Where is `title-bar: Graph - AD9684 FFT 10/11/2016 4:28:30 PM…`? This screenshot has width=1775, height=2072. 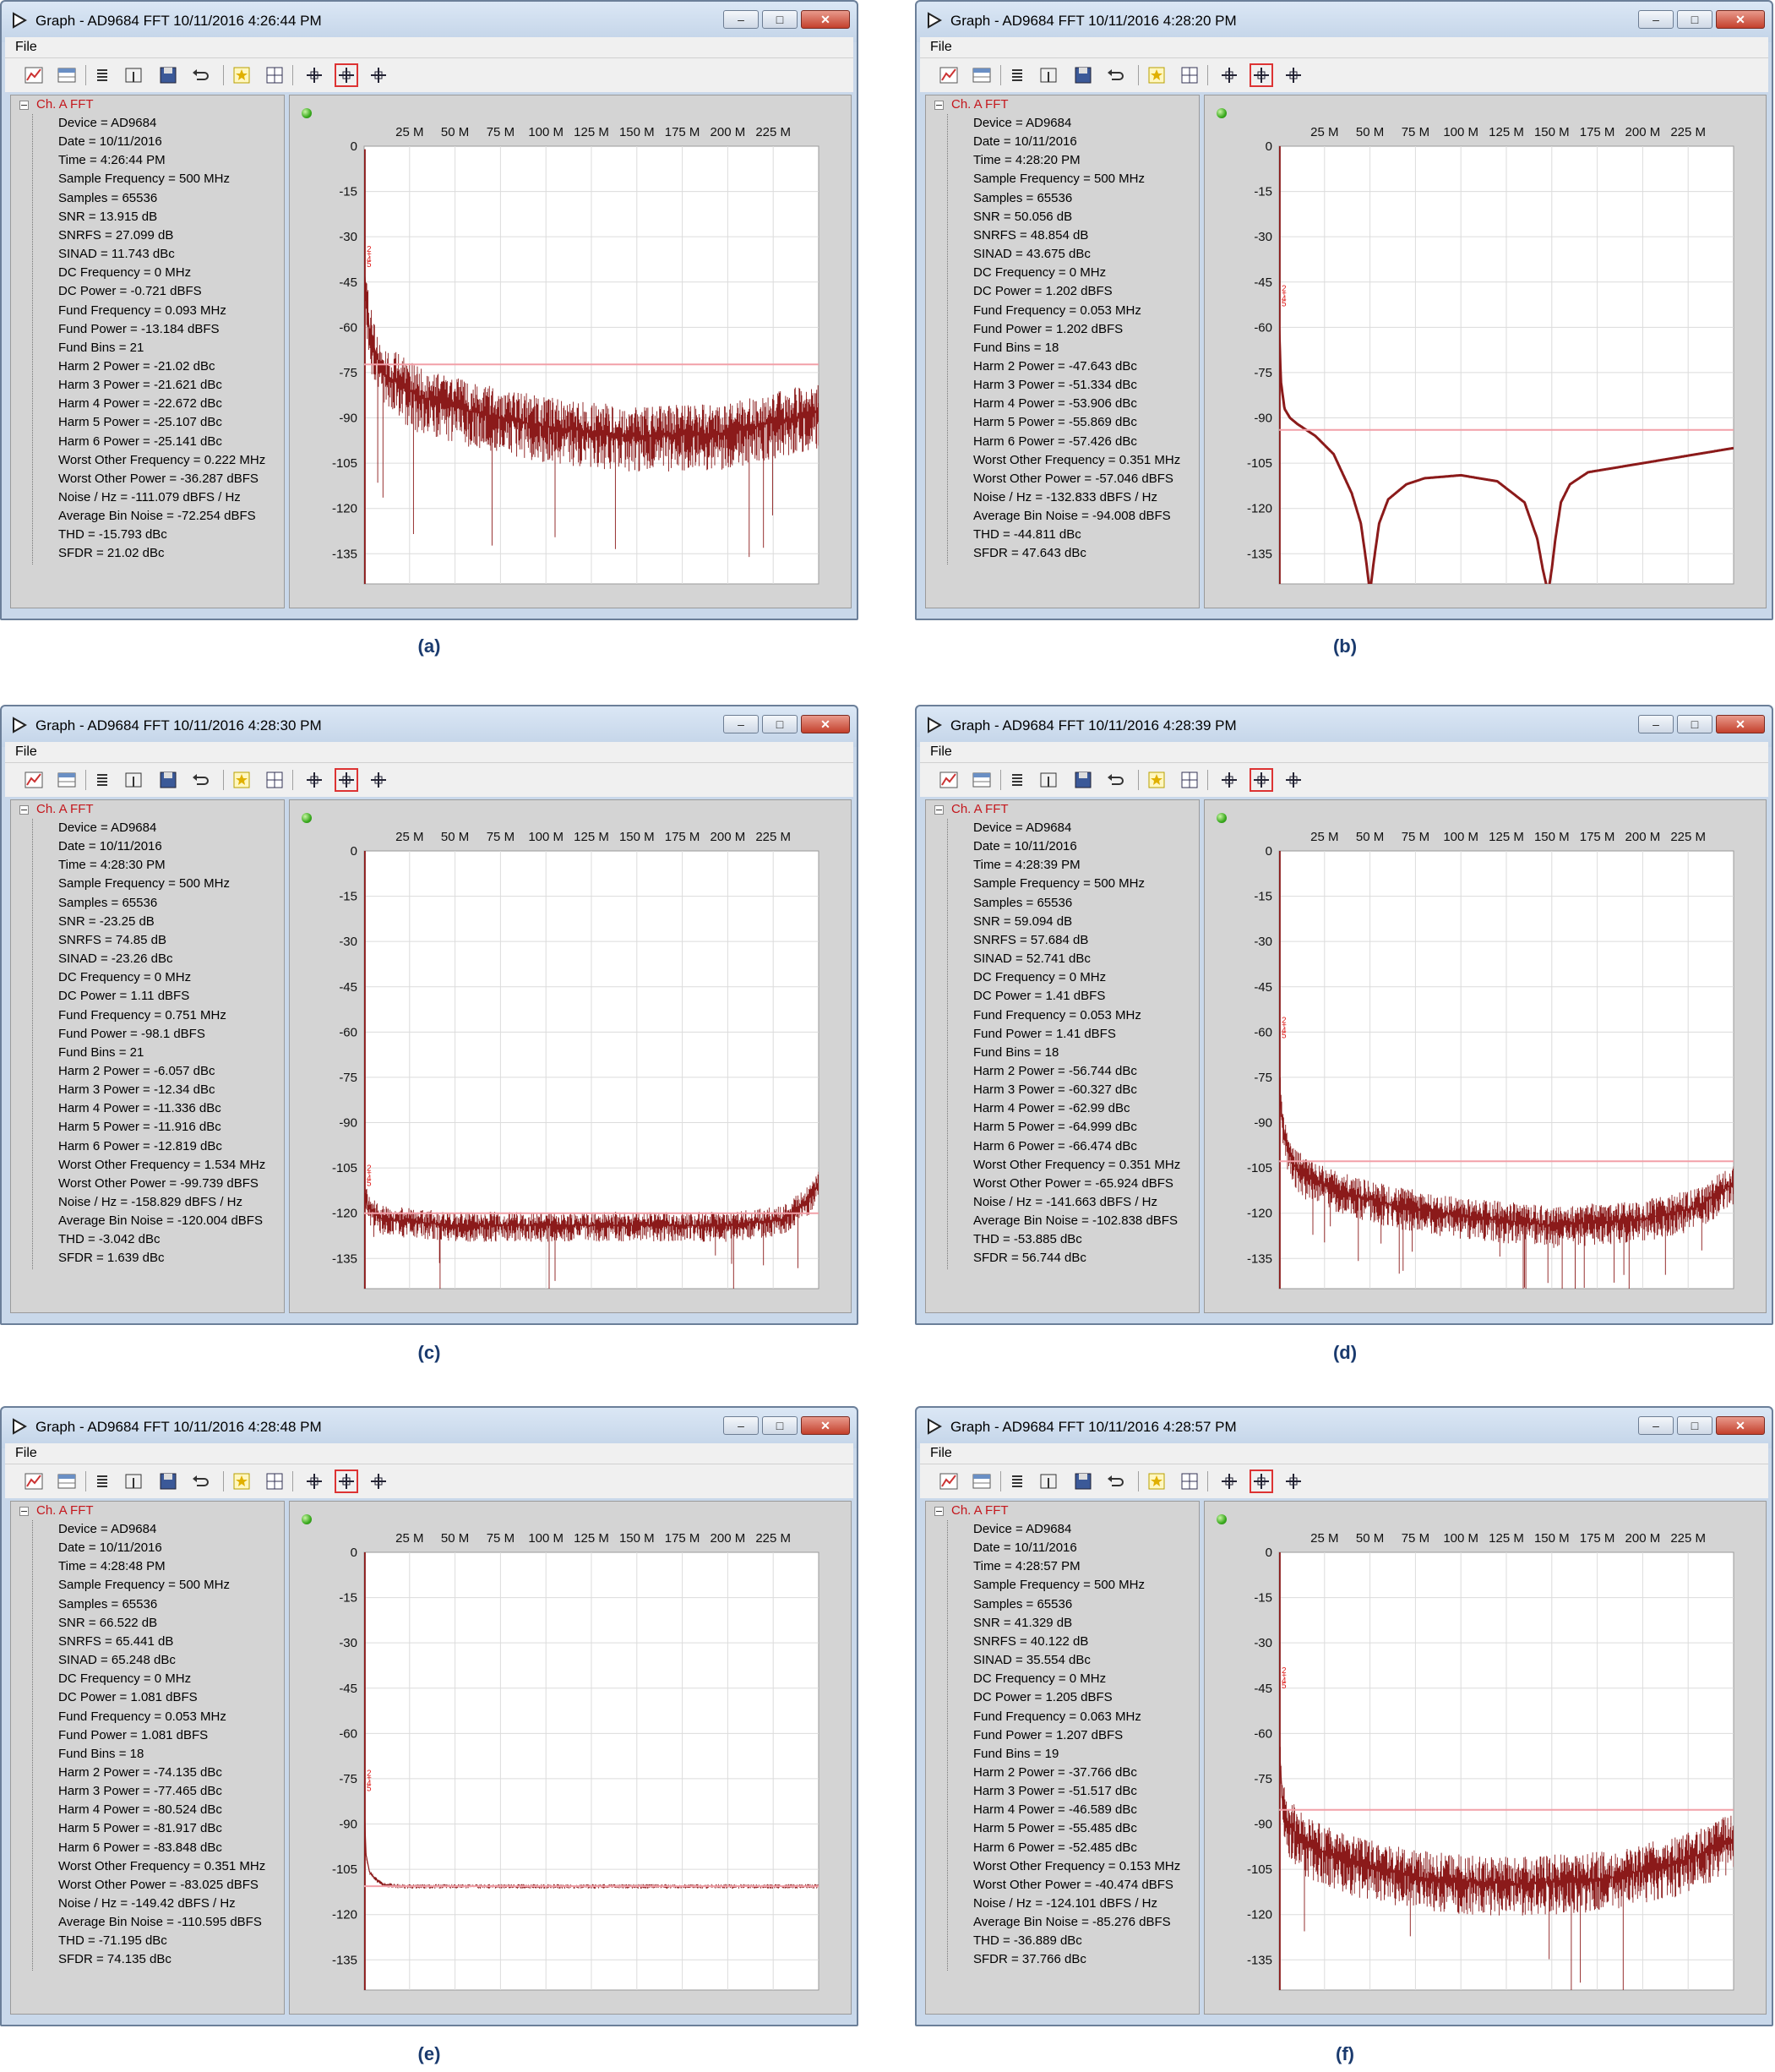
title-bar: Graph - AD9684 FFT 10/11/2016 4:28:30 PM… is located at coordinates (430, 726).